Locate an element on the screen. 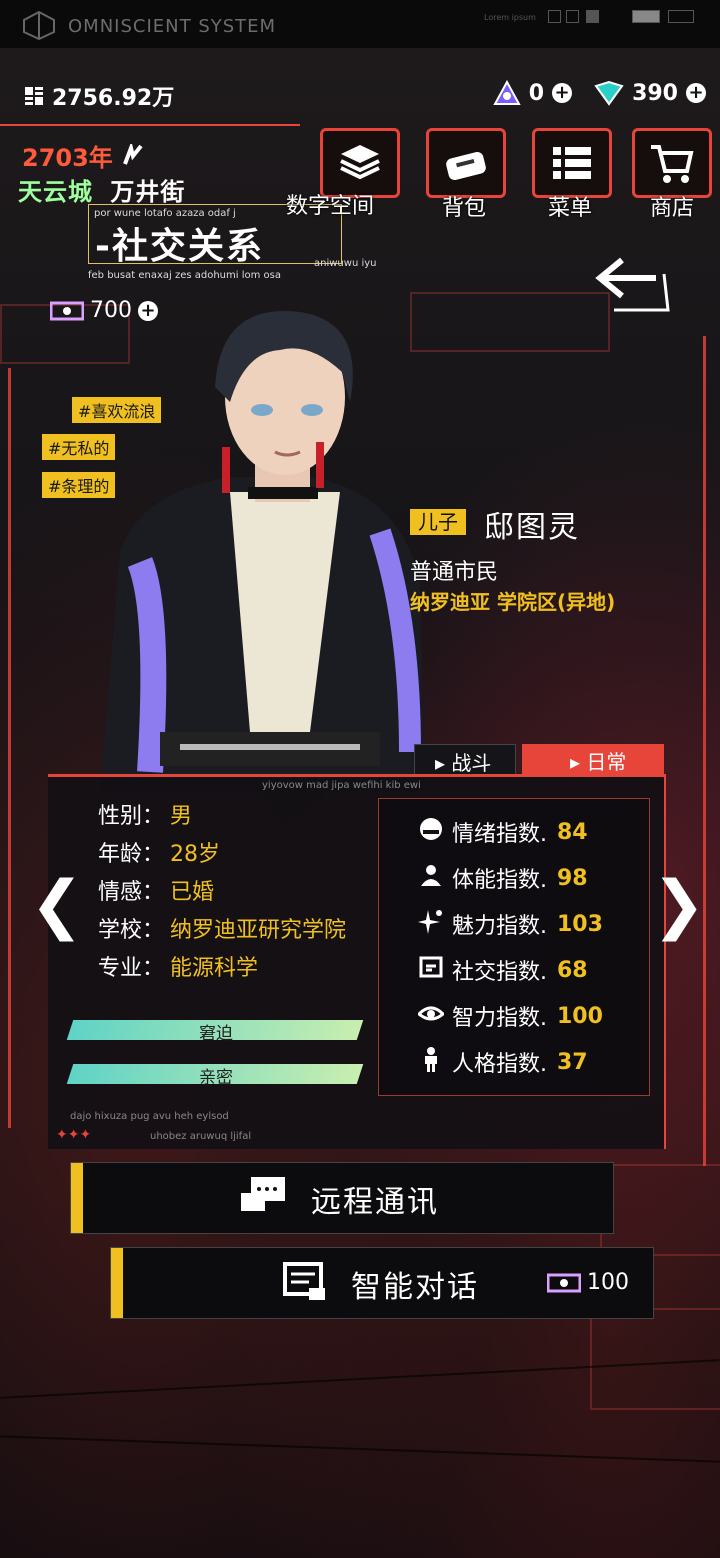 This screenshot has width=720, height=1558. street-name: 万井街 is located at coordinates (148, 192).